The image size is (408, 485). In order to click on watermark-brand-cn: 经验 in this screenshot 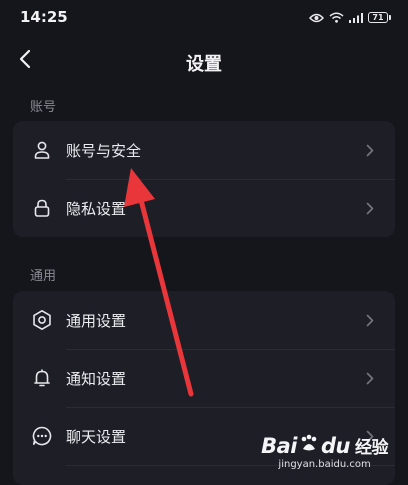, I will do `click(372, 448)`.